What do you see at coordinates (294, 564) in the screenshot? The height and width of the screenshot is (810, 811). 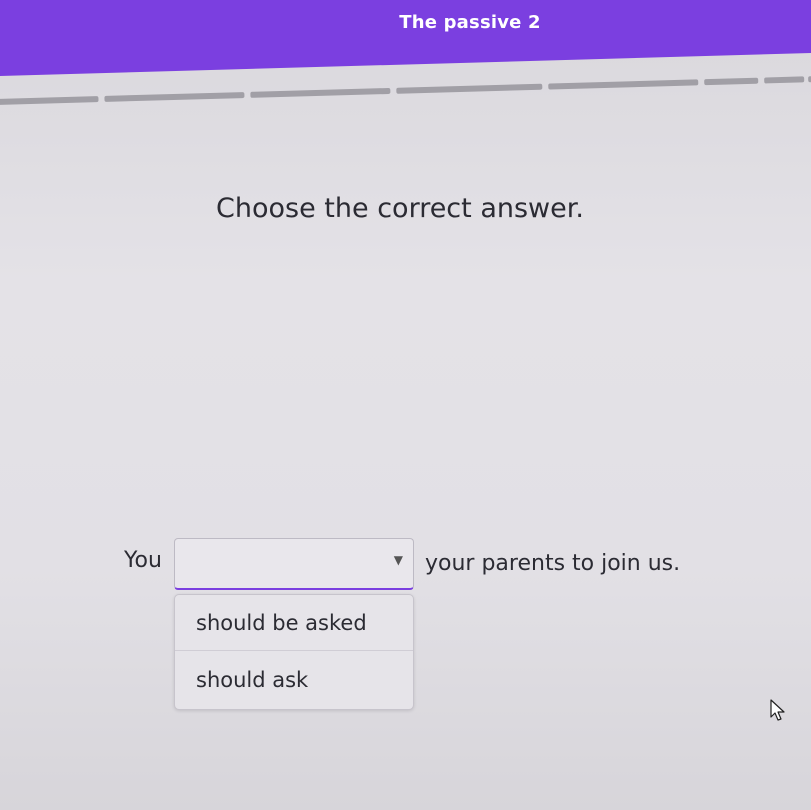 I see `answer-select: ▼` at bounding box center [294, 564].